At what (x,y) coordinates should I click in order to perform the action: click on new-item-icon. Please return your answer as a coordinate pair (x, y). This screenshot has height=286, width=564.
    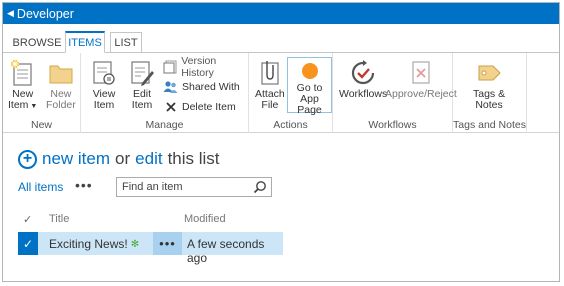
    Looking at the image, I should click on (23, 73).